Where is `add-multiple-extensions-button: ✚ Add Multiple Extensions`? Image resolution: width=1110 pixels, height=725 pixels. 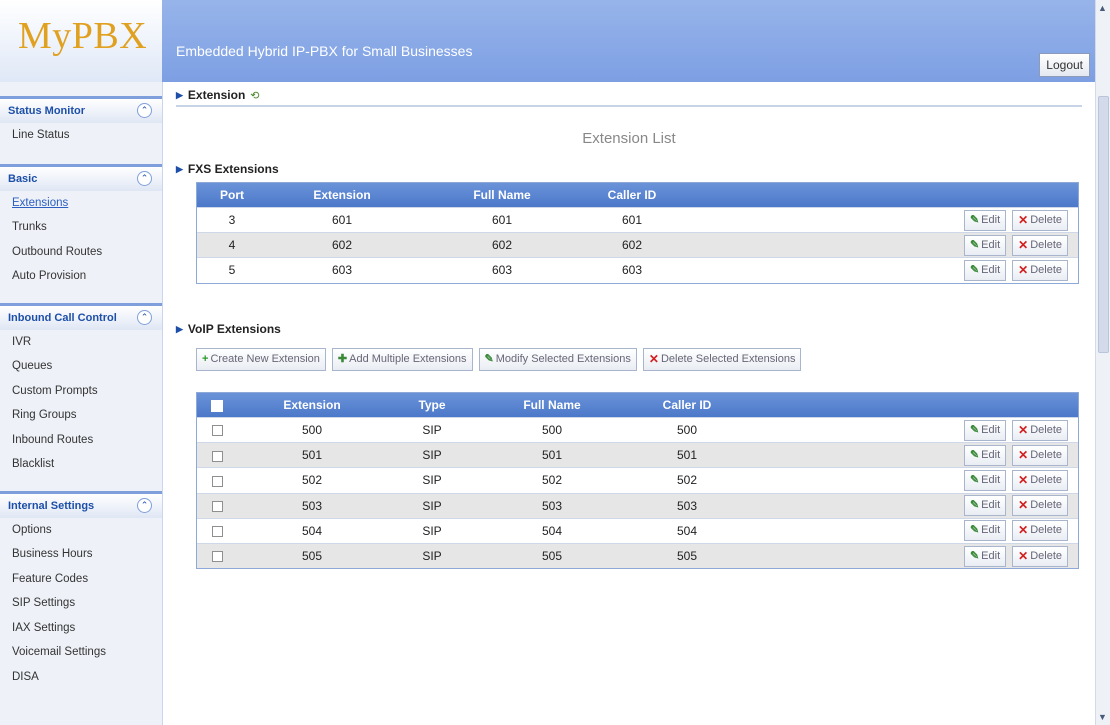 add-multiple-extensions-button: ✚ Add Multiple Extensions is located at coordinates (402, 359).